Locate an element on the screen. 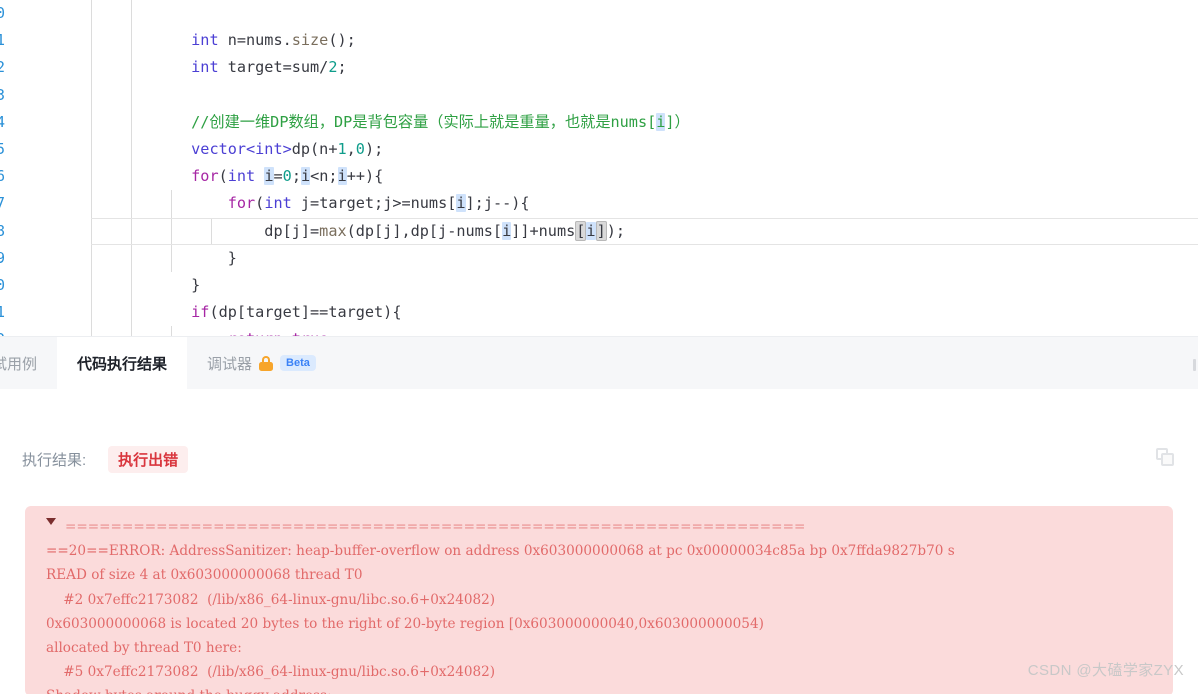 This screenshot has width=1198, height=694. code-token: <n; is located at coordinates (324, 176).